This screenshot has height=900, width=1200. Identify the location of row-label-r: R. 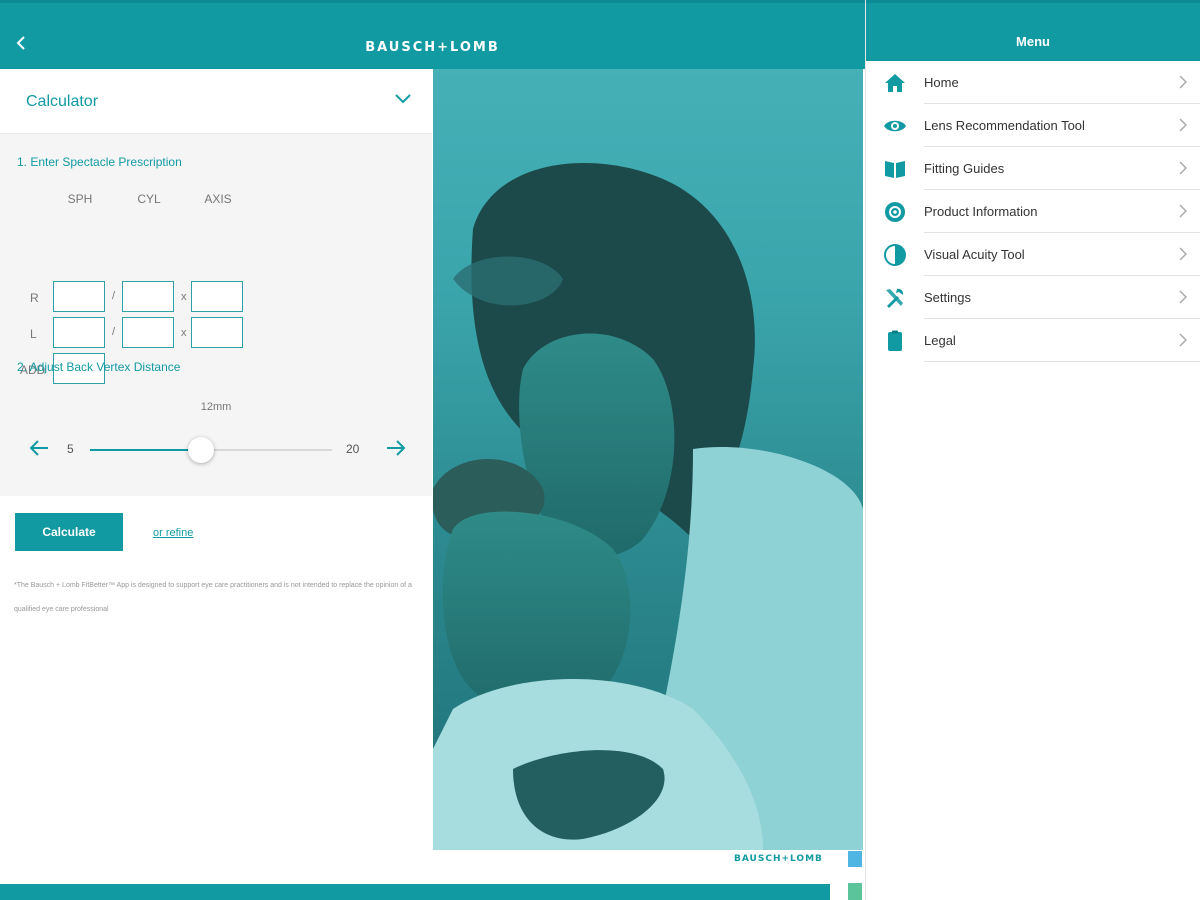
(34, 298).